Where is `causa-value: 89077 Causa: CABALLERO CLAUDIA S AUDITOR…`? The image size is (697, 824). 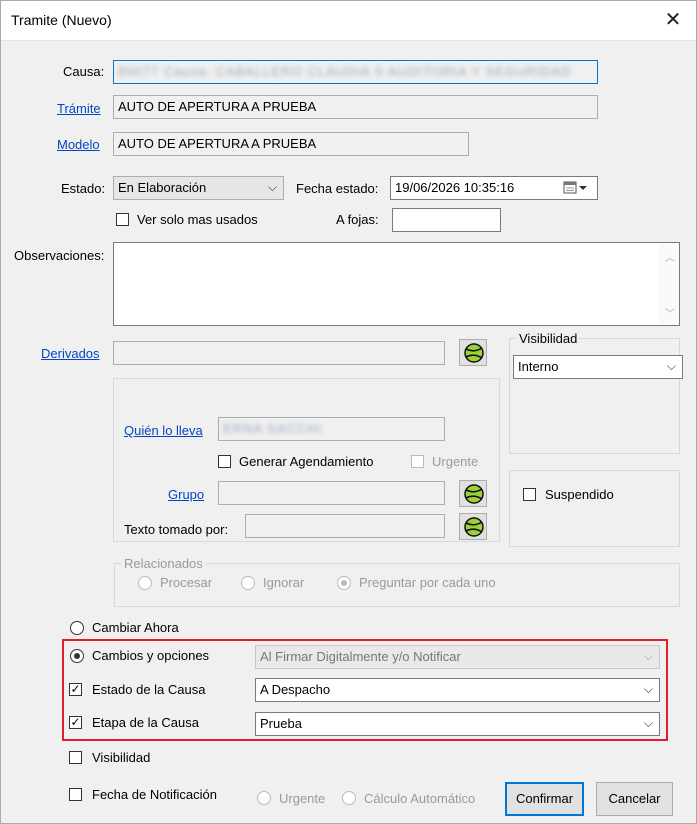 causa-value: 89077 Causa: CABALLERO CLAUDIA S AUDITOR… is located at coordinates (345, 71).